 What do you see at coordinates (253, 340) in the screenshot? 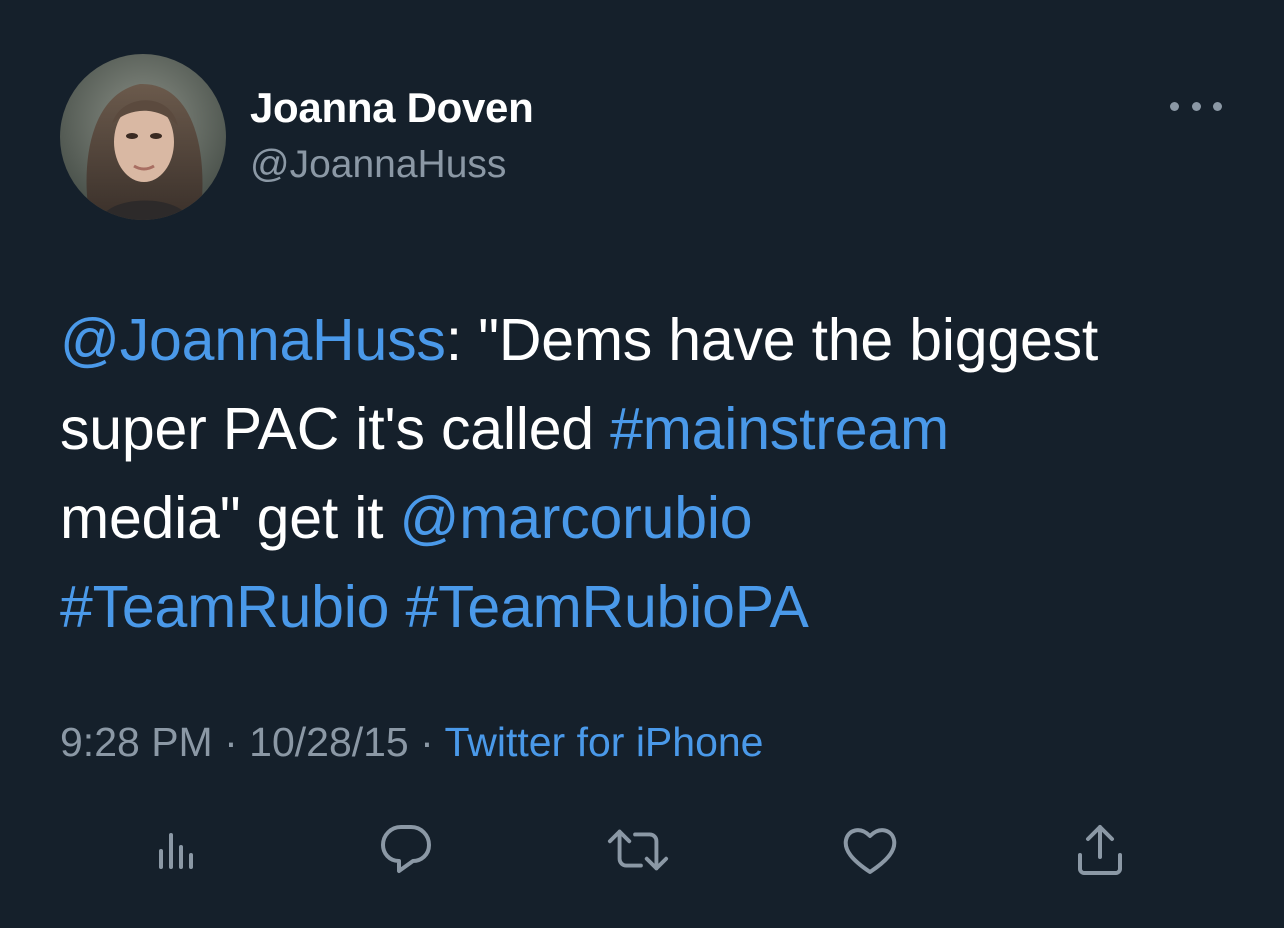
I see `mention-link: @JoannaHuss` at bounding box center [253, 340].